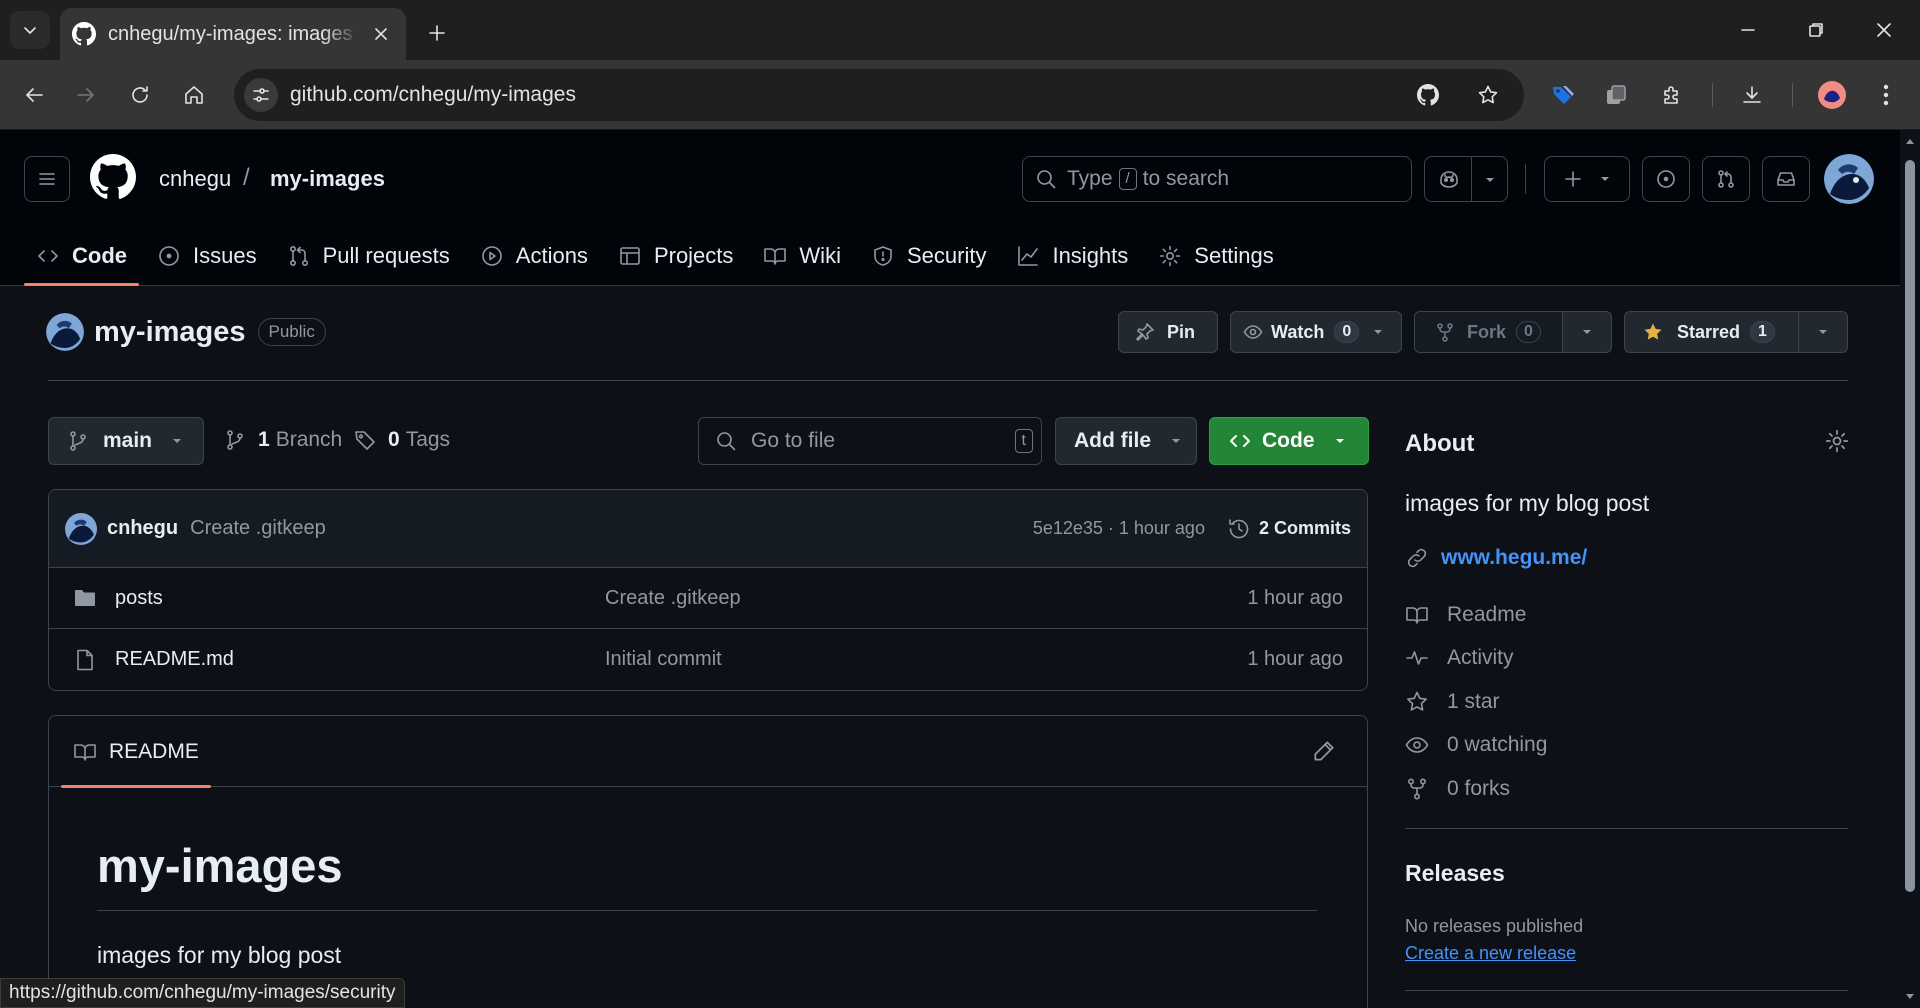 The width and height of the screenshot is (1920, 1008). What do you see at coordinates (802, 256) in the screenshot?
I see `tab-wiki: Wiki` at bounding box center [802, 256].